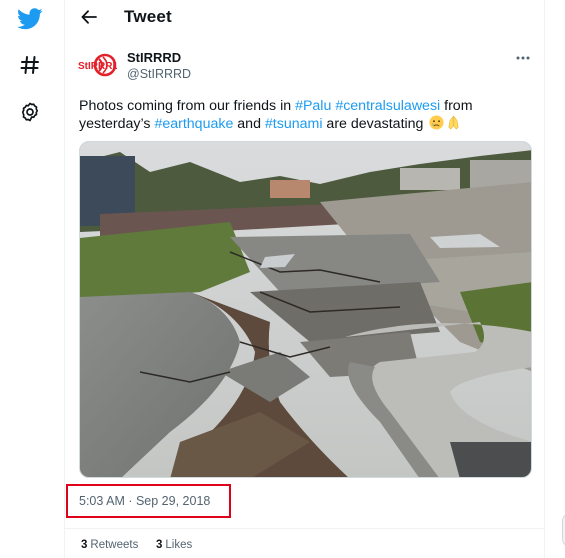 Image resolution: width=565 pixels, height=558 pixels. What do you see at coordinates (148, 501) in the screenshot?
I see `timestamp-highlight-box` at bounding box center [148, 501].